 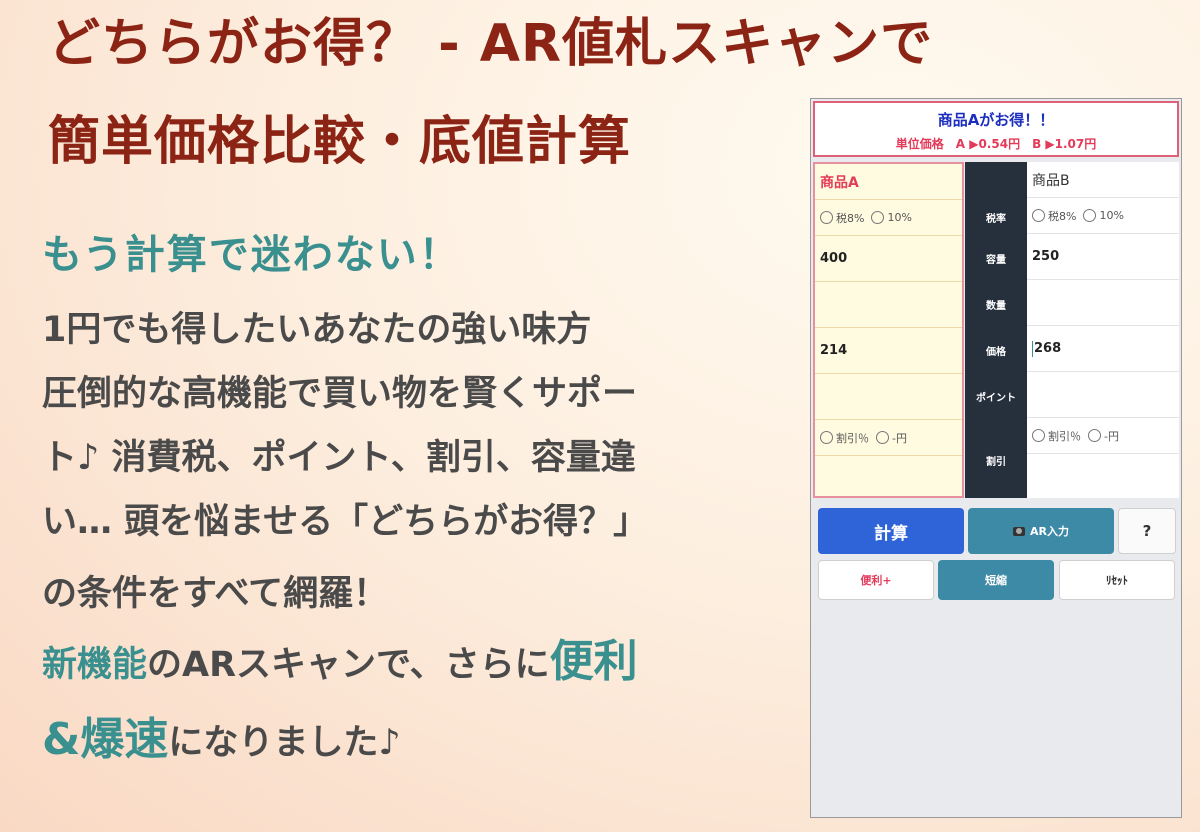 I want to click on promo-subtitle: もう計算で迷わない！, so click(x=251, y=255).